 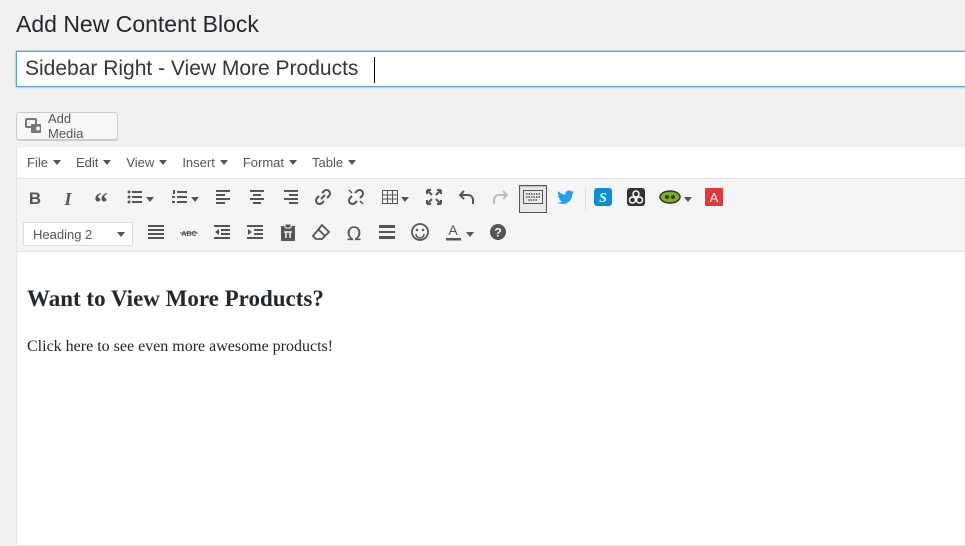 What do you see at coordinates (389, 199) in the screenshot?
I see `table-icon` at bounding box center [389, 199].